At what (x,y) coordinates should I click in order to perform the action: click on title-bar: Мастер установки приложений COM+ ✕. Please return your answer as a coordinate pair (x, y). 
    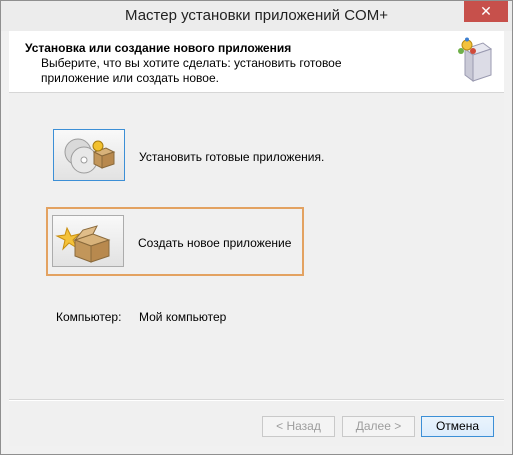
    Looking at the image, I should click on (256, 16).